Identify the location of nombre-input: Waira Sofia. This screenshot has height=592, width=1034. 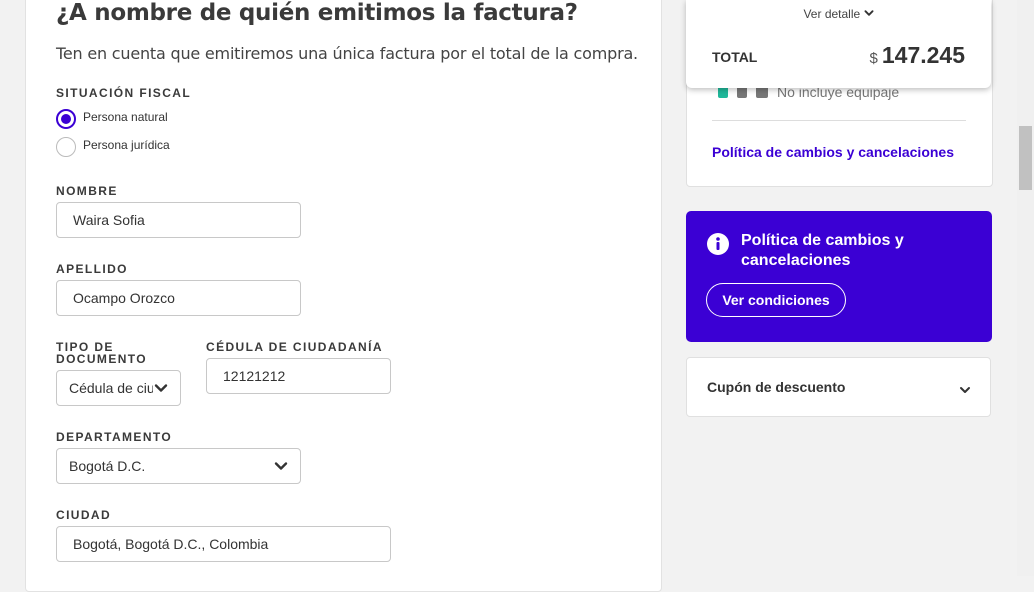
(178, 220).